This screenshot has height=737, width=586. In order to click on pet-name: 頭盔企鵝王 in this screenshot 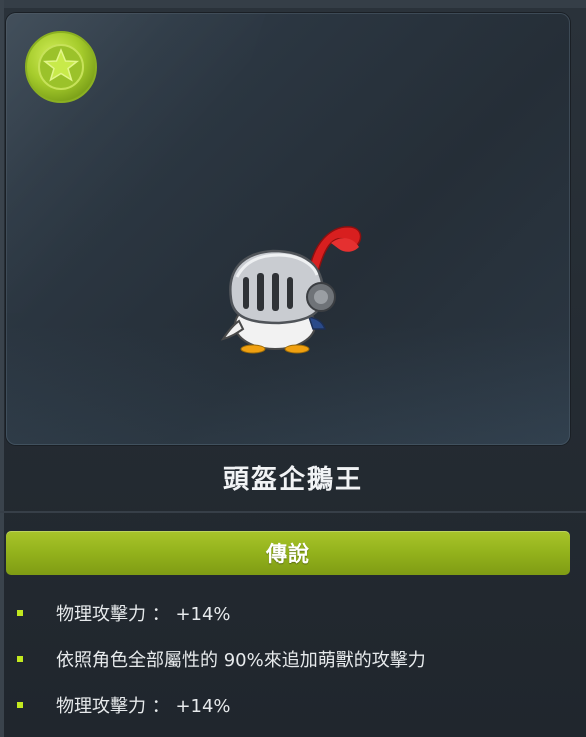, I will do `click(292, 479)`.